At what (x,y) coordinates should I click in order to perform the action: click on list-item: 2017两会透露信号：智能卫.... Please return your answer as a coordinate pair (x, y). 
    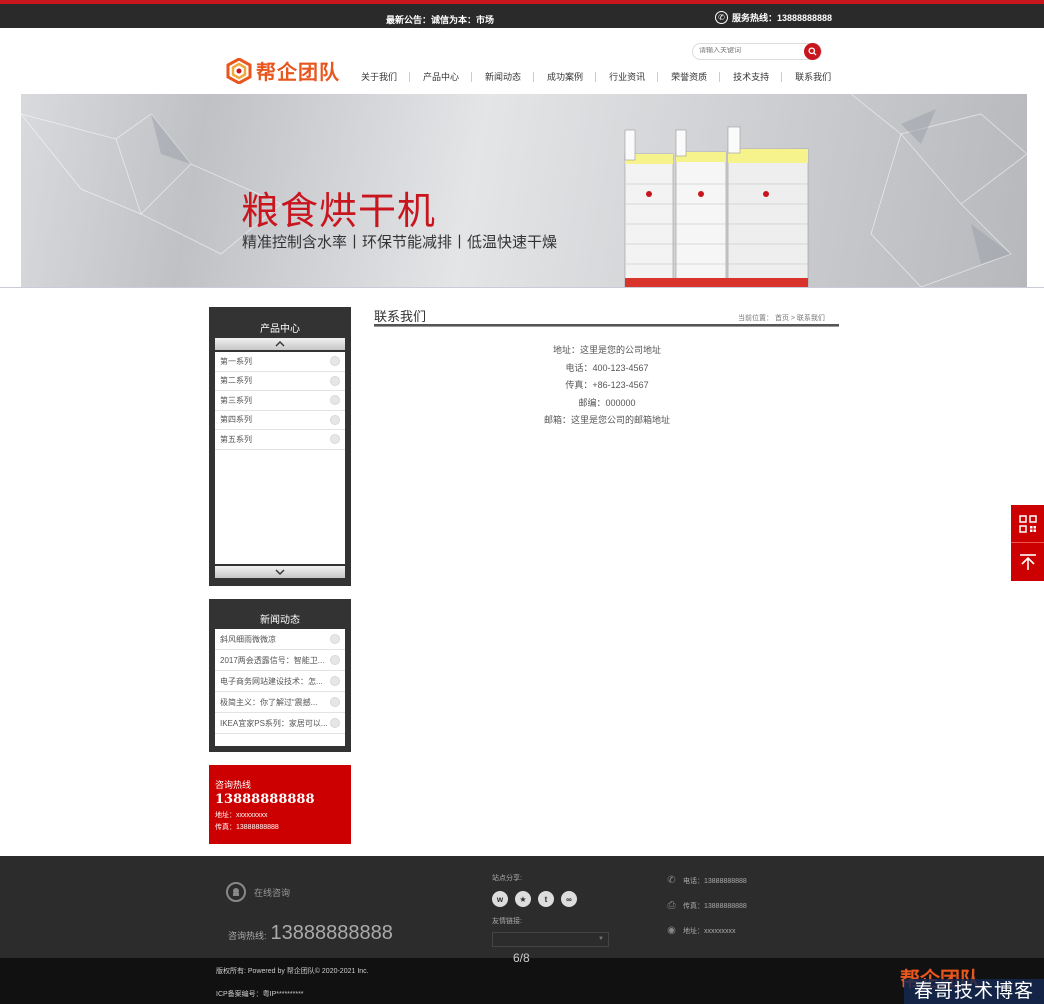
    Looking at the image, I should click on (280, 660).